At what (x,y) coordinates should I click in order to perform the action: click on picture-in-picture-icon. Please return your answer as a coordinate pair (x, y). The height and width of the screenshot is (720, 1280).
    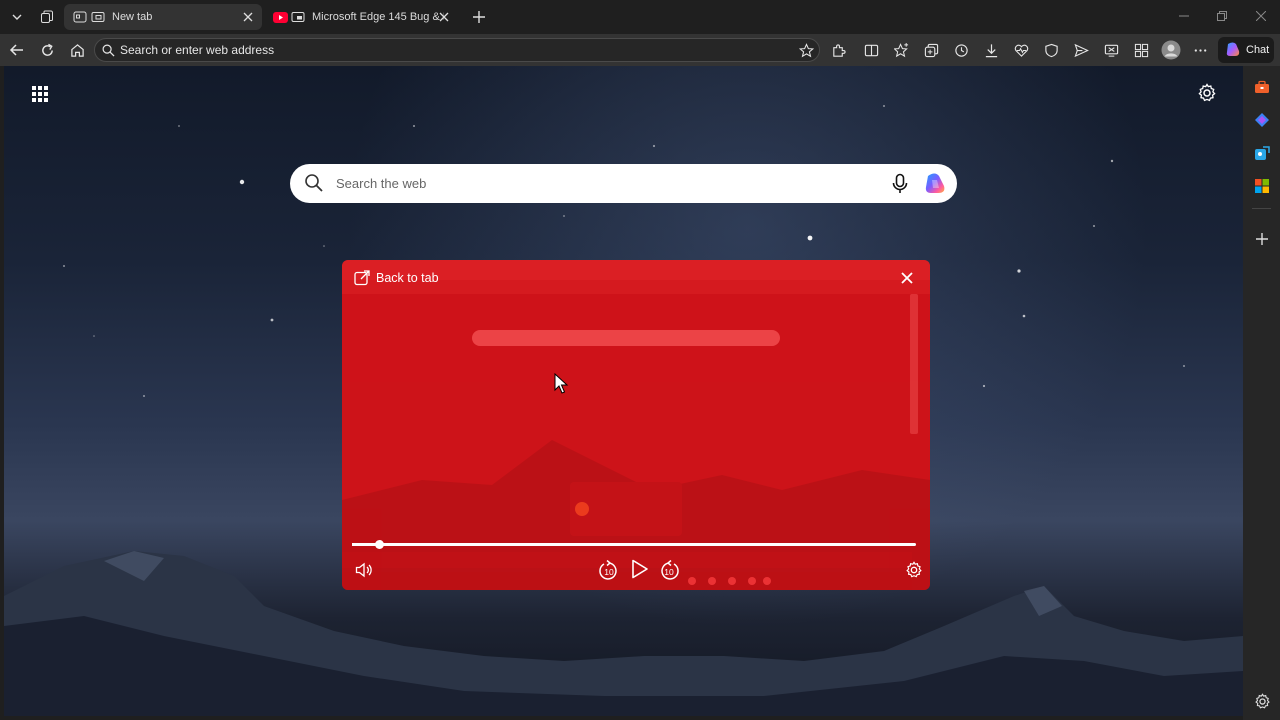
    Looking at the image, I should click on (298, 17).